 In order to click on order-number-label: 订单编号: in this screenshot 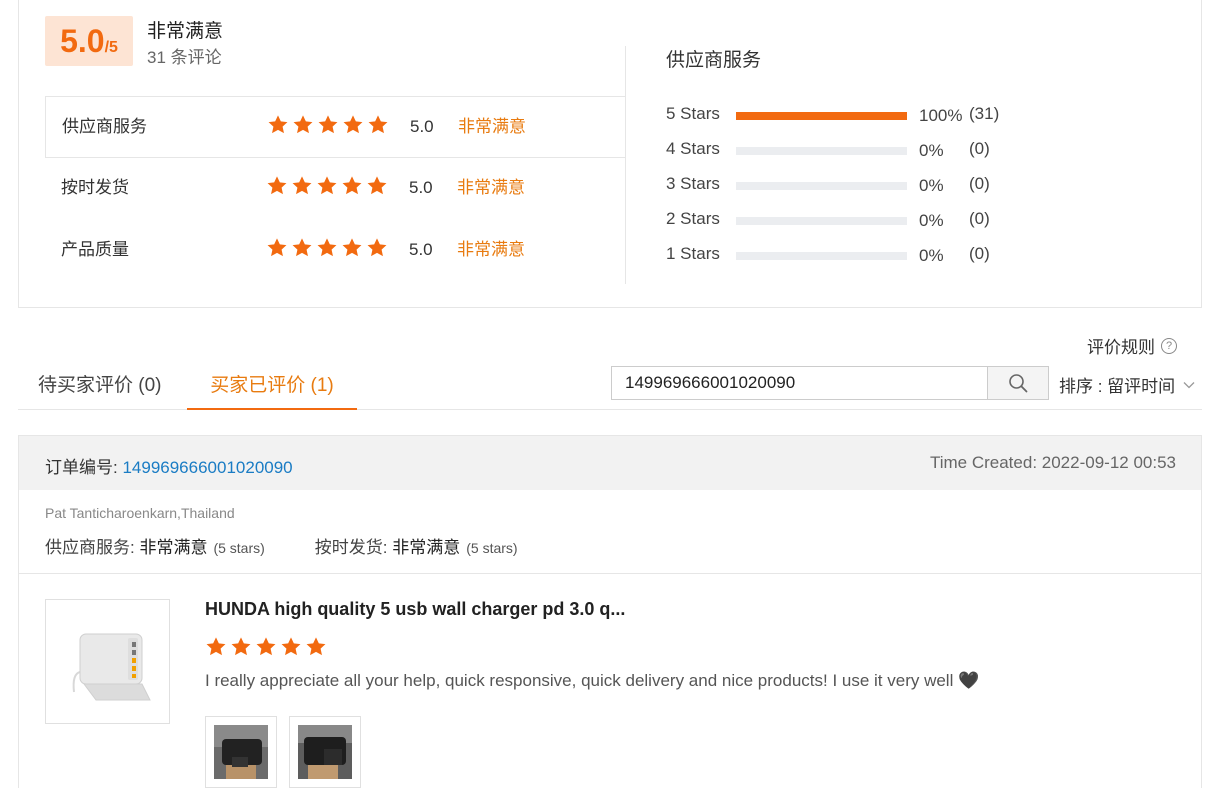, I will do `click(84, 467)`.